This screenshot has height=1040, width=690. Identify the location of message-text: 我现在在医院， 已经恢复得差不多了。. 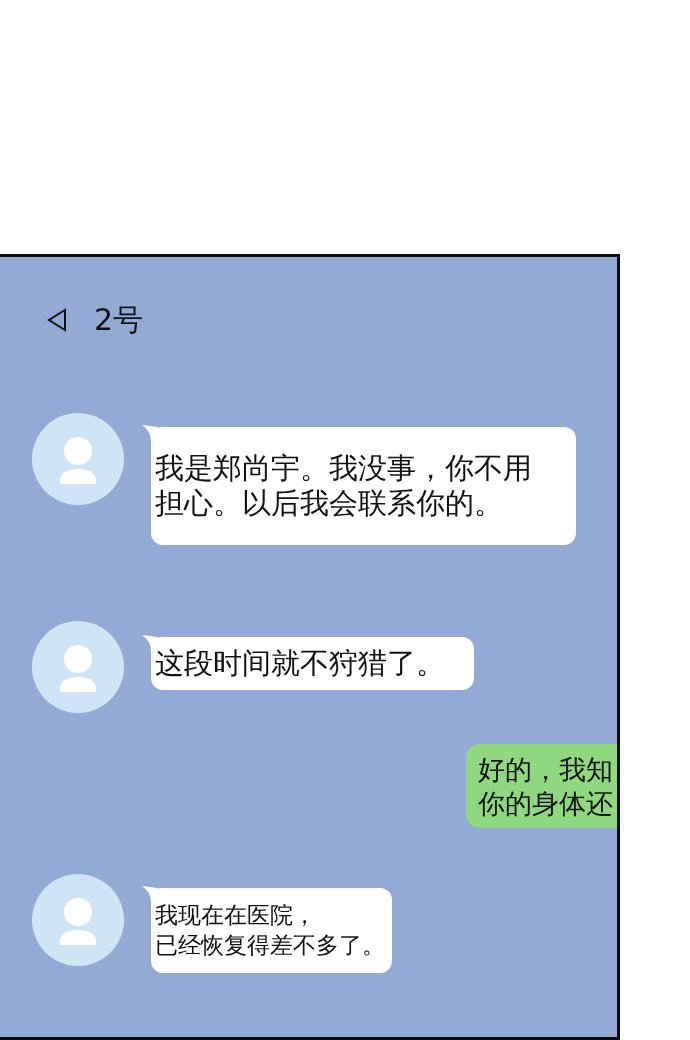
(270, 930).